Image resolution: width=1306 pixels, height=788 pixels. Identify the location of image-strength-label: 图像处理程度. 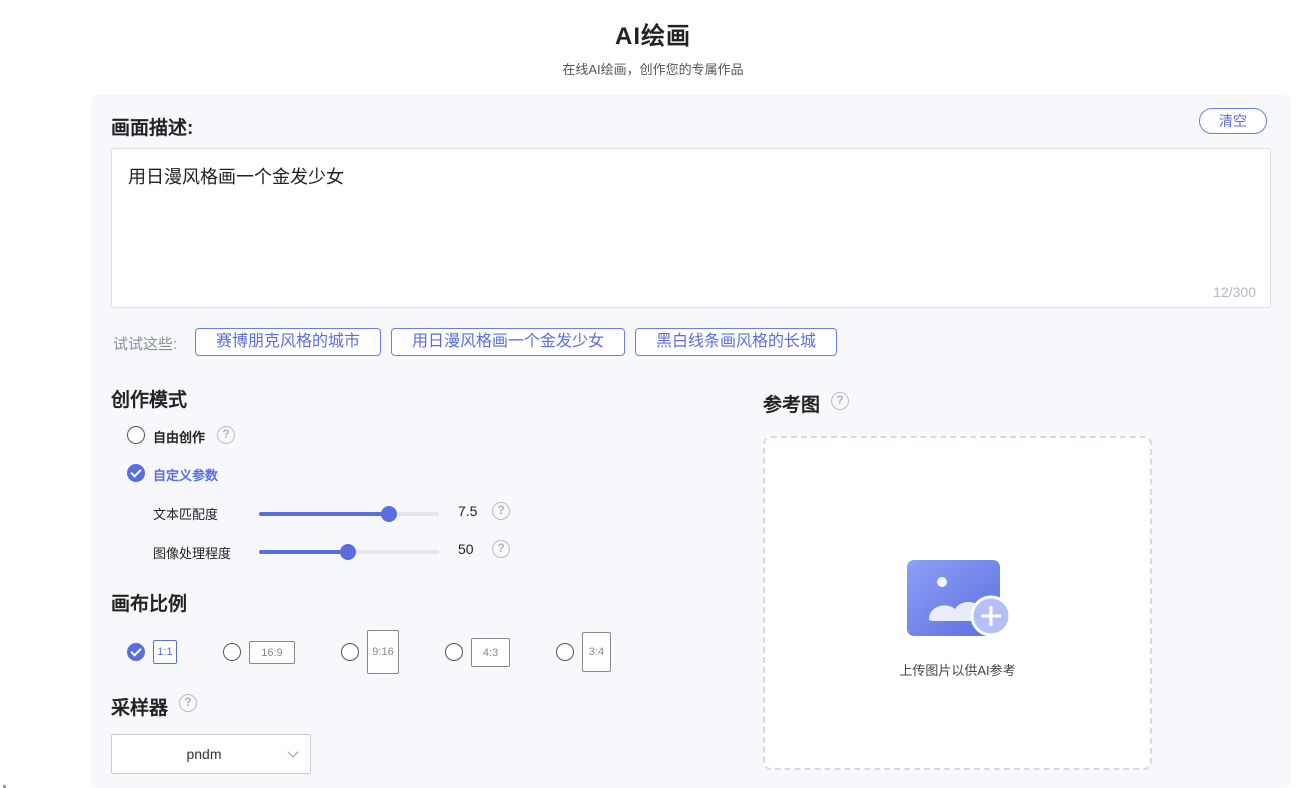
(192, 553).